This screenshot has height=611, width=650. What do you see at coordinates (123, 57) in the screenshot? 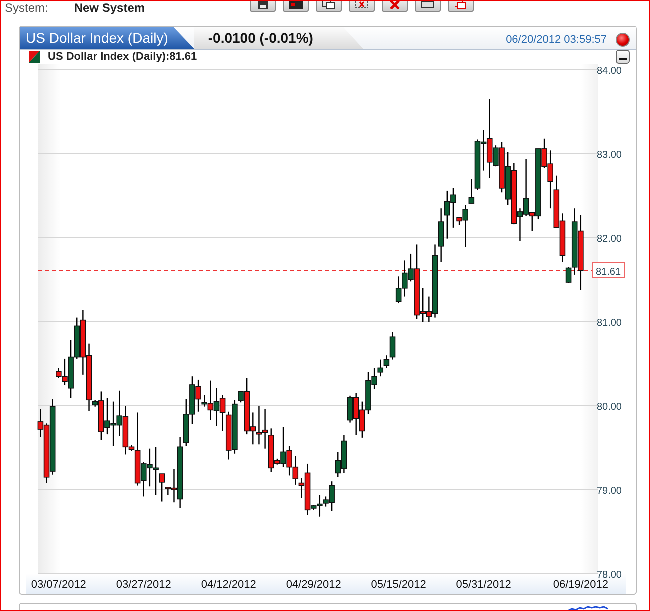
I see `chart-title: US Dollar Index (Daily):81.61` at bounding box center [123, 57].